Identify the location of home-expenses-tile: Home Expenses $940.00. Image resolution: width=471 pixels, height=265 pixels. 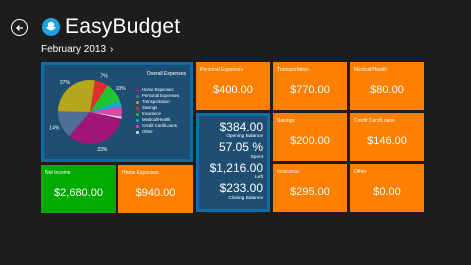
(155, 189).